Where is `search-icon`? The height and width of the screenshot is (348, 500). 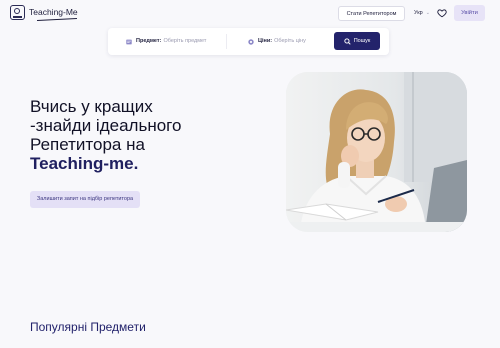 search-icon is located at coordinates (347, 41).